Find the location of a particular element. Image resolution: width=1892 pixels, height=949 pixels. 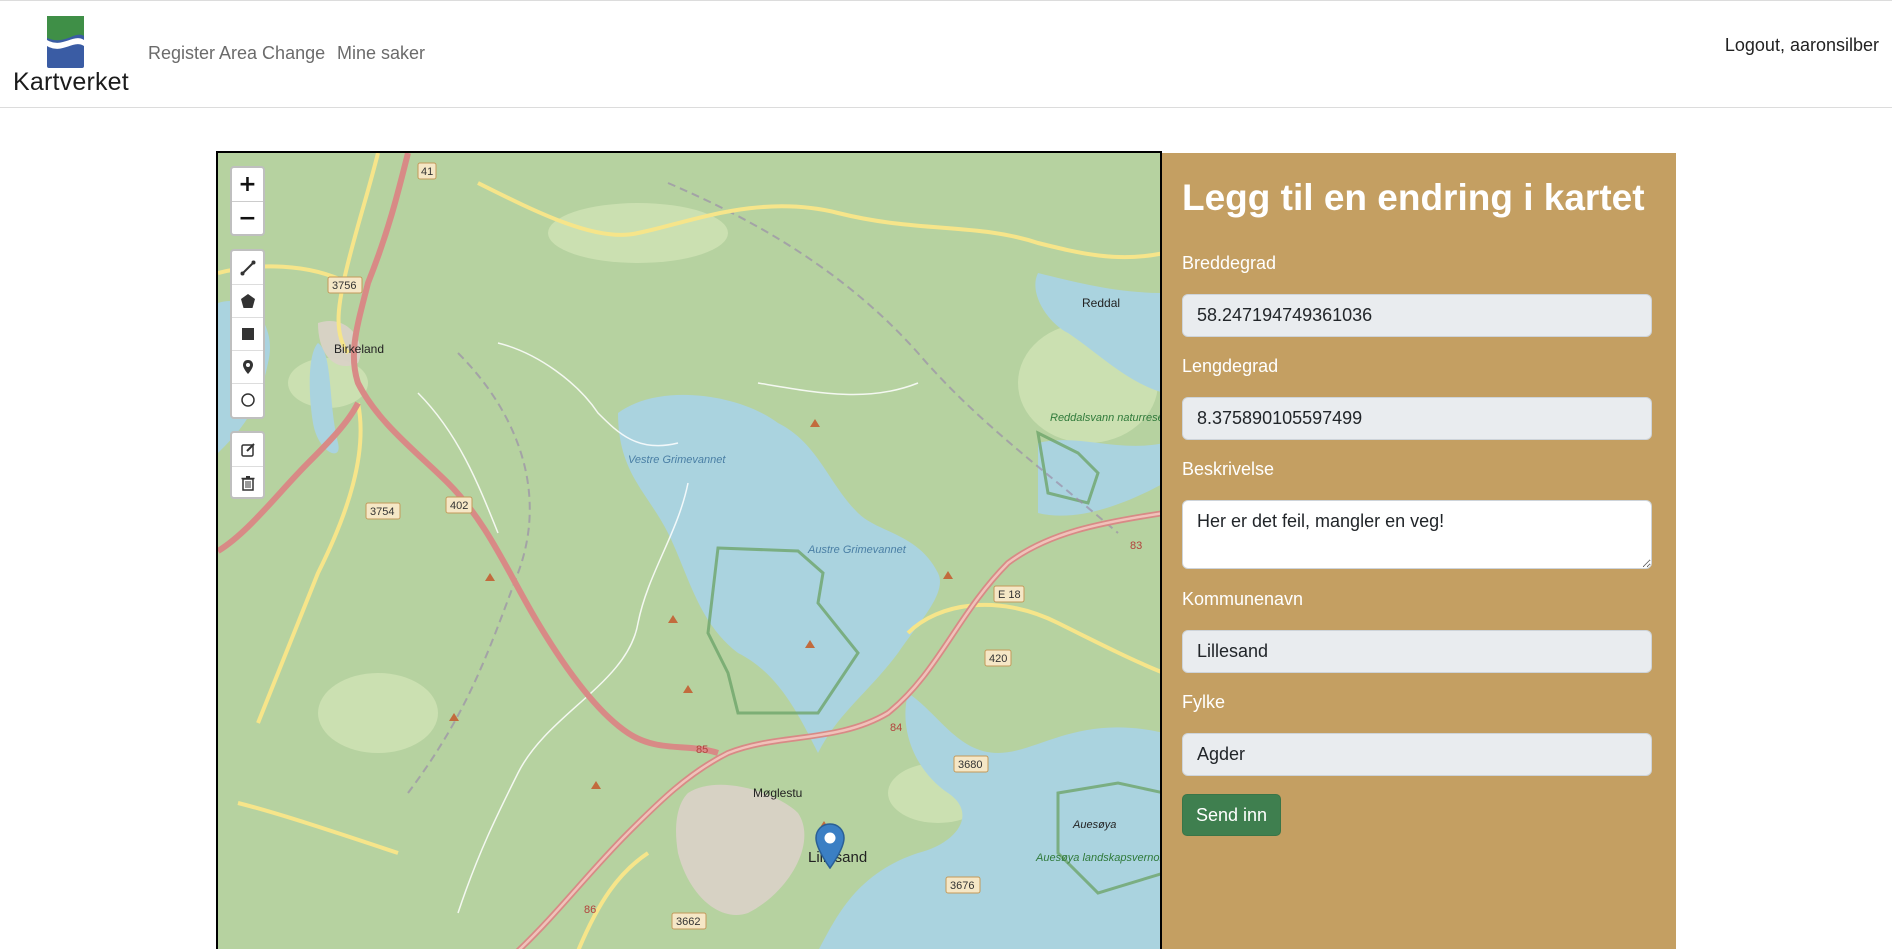

draw-polygon-button is located at coordinates (247, 300).